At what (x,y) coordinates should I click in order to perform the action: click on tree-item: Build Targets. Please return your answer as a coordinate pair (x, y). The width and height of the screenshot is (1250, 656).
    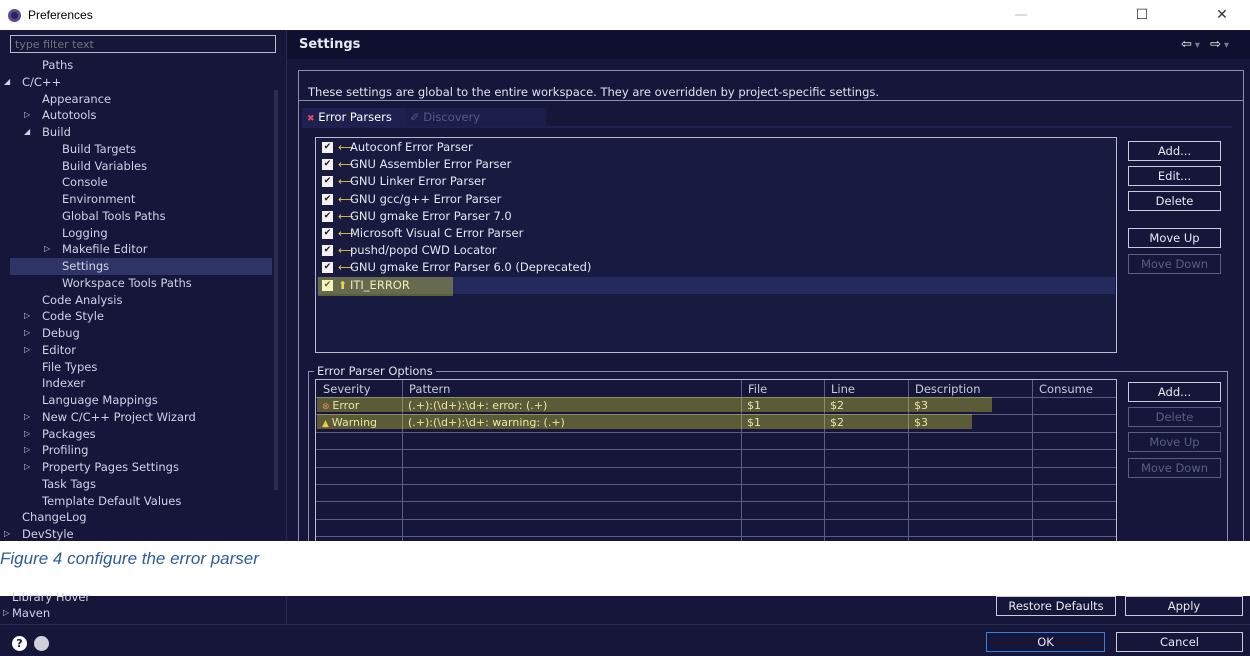
    Looking at the image, I should click on (141, 149).